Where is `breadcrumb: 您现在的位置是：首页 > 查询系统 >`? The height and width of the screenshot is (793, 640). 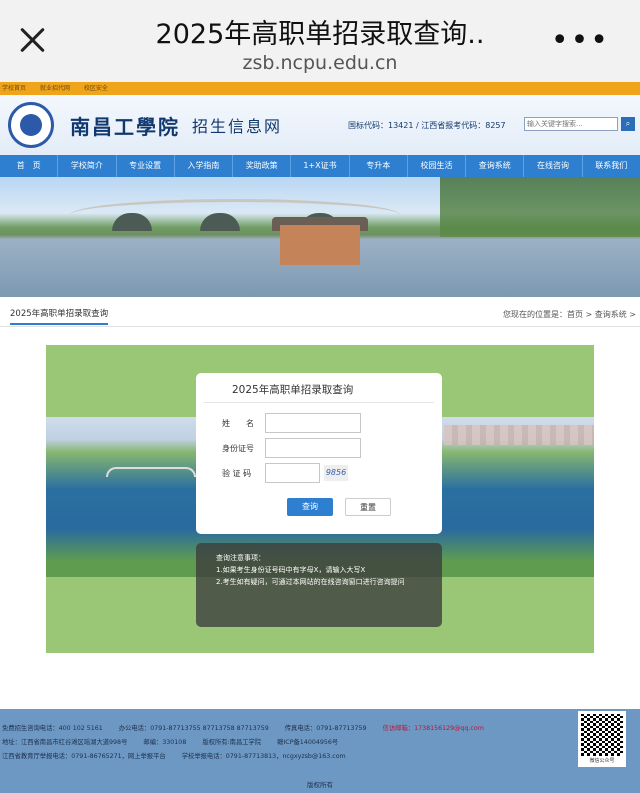 breadcrumb: 您现在的位置是：首页 > 查询系统 > is located at coordinates (569, 314).